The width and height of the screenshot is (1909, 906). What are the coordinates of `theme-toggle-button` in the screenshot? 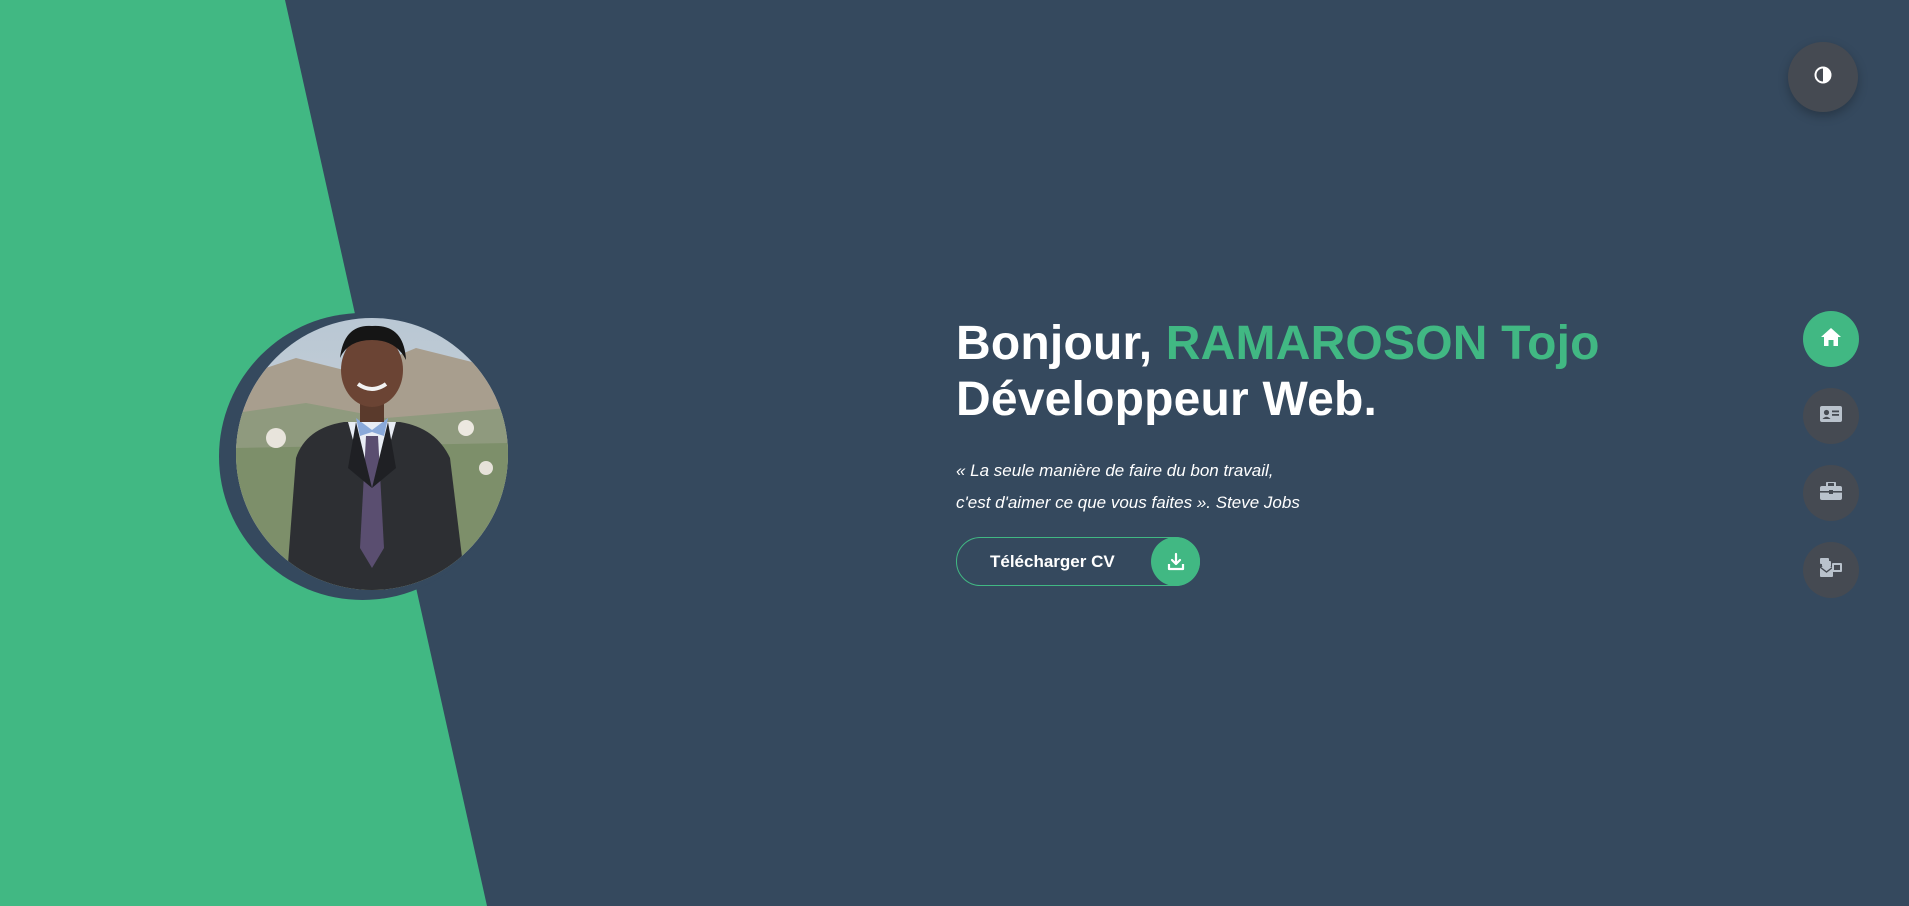 It's located at (1823, 77).